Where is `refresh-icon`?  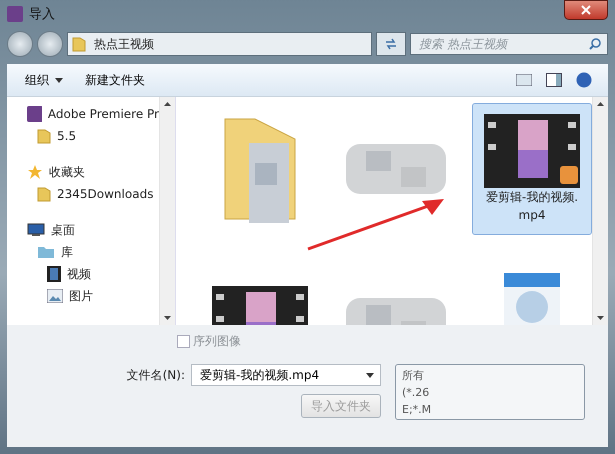
refresh-icon is located at coordinates (391, 44).